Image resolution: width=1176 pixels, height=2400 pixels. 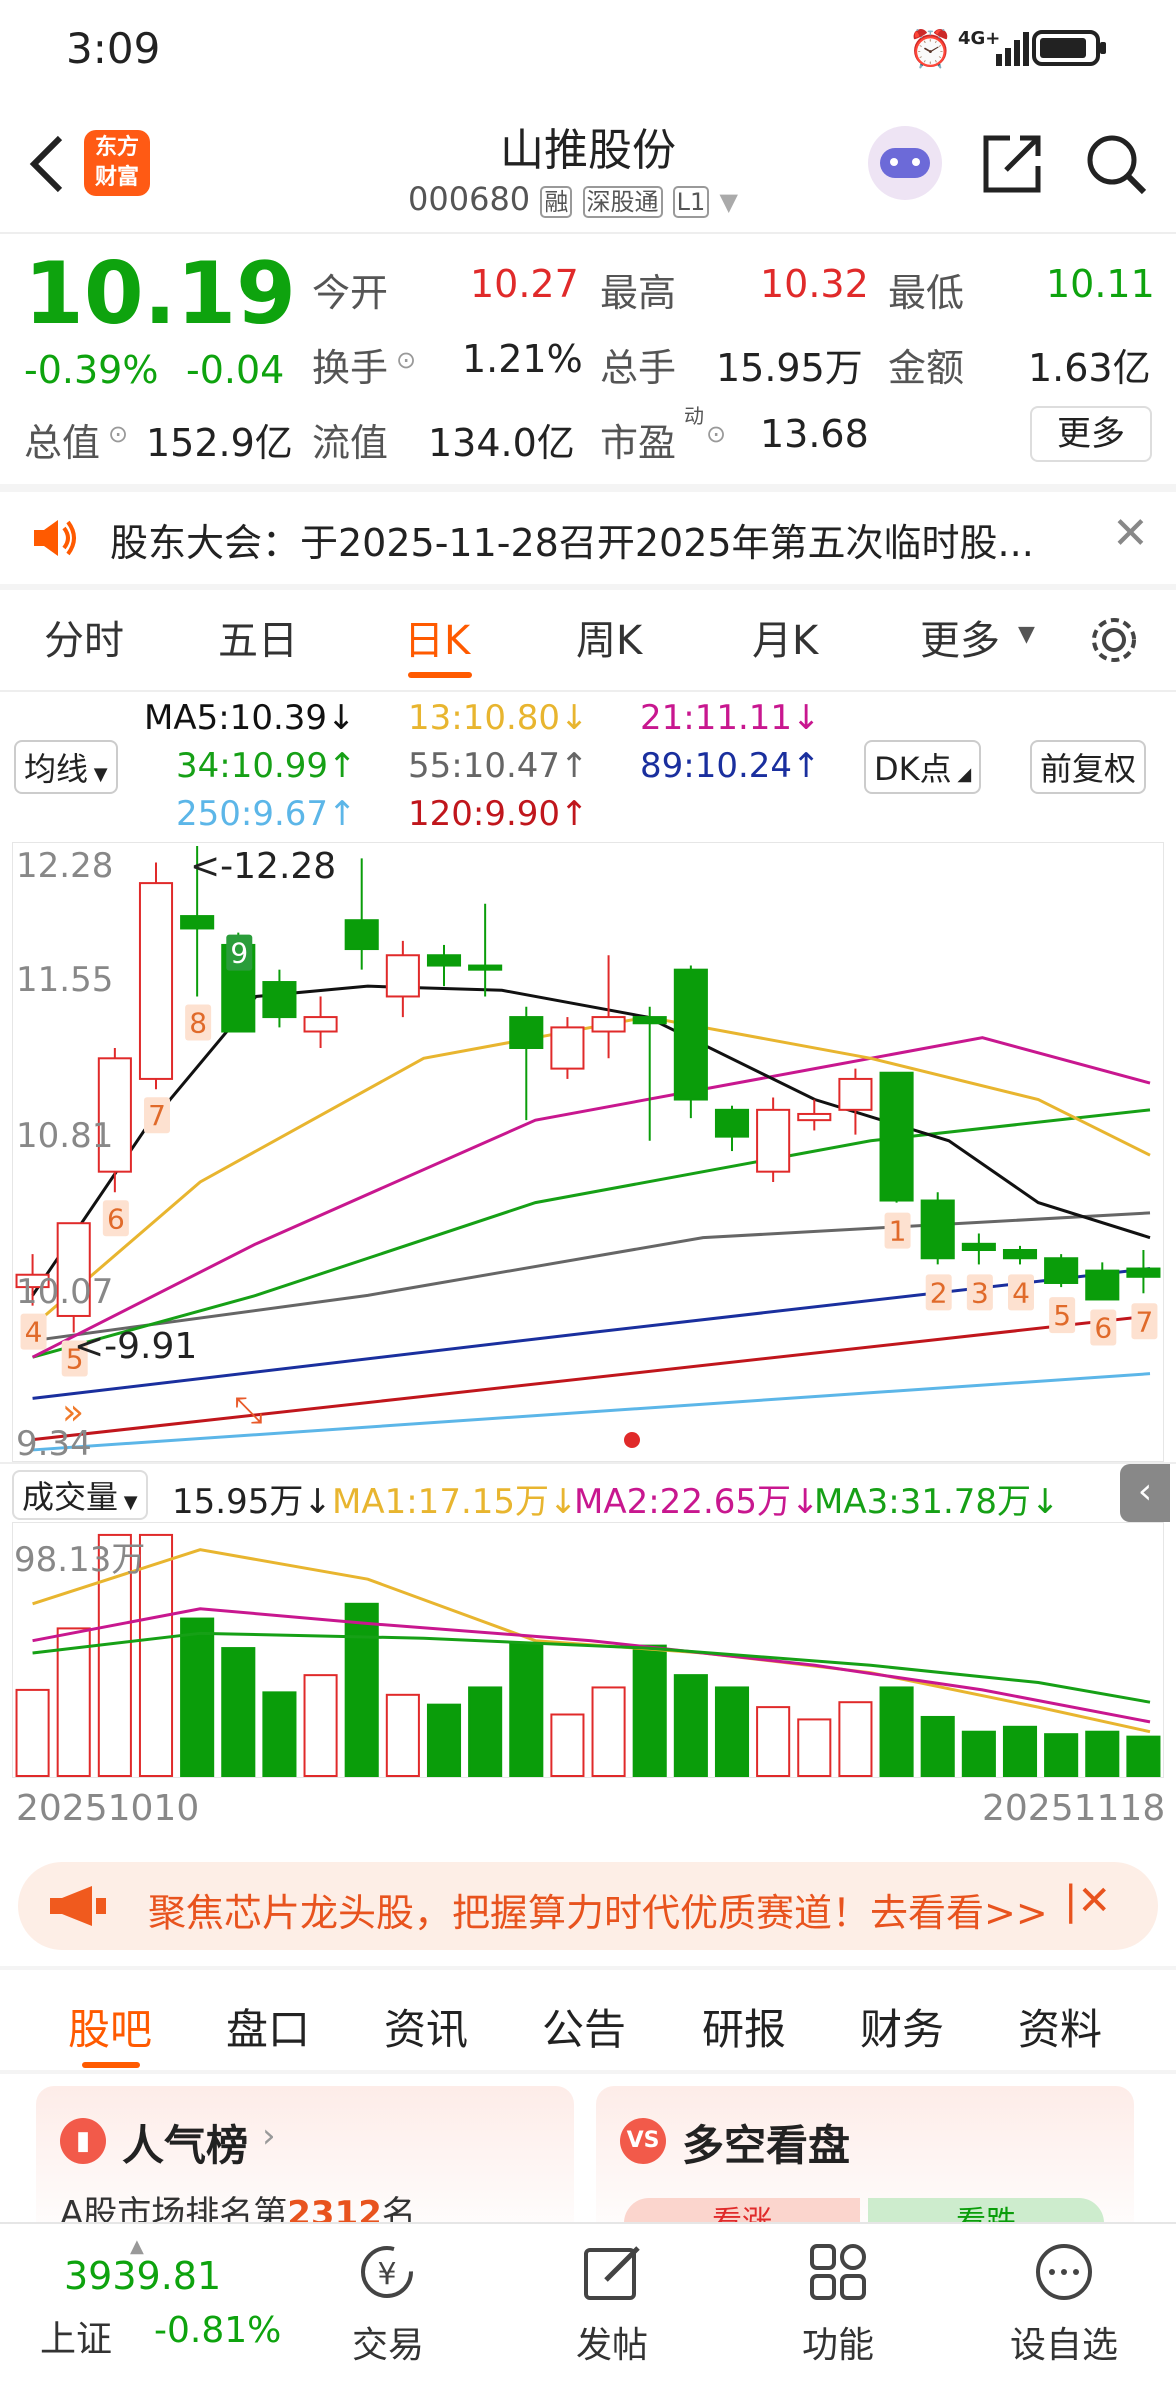 What do you see at coordinates (91, 370) in the screenshot?
I see `change-pct: -0.39%` at bounding box center [91, 370].